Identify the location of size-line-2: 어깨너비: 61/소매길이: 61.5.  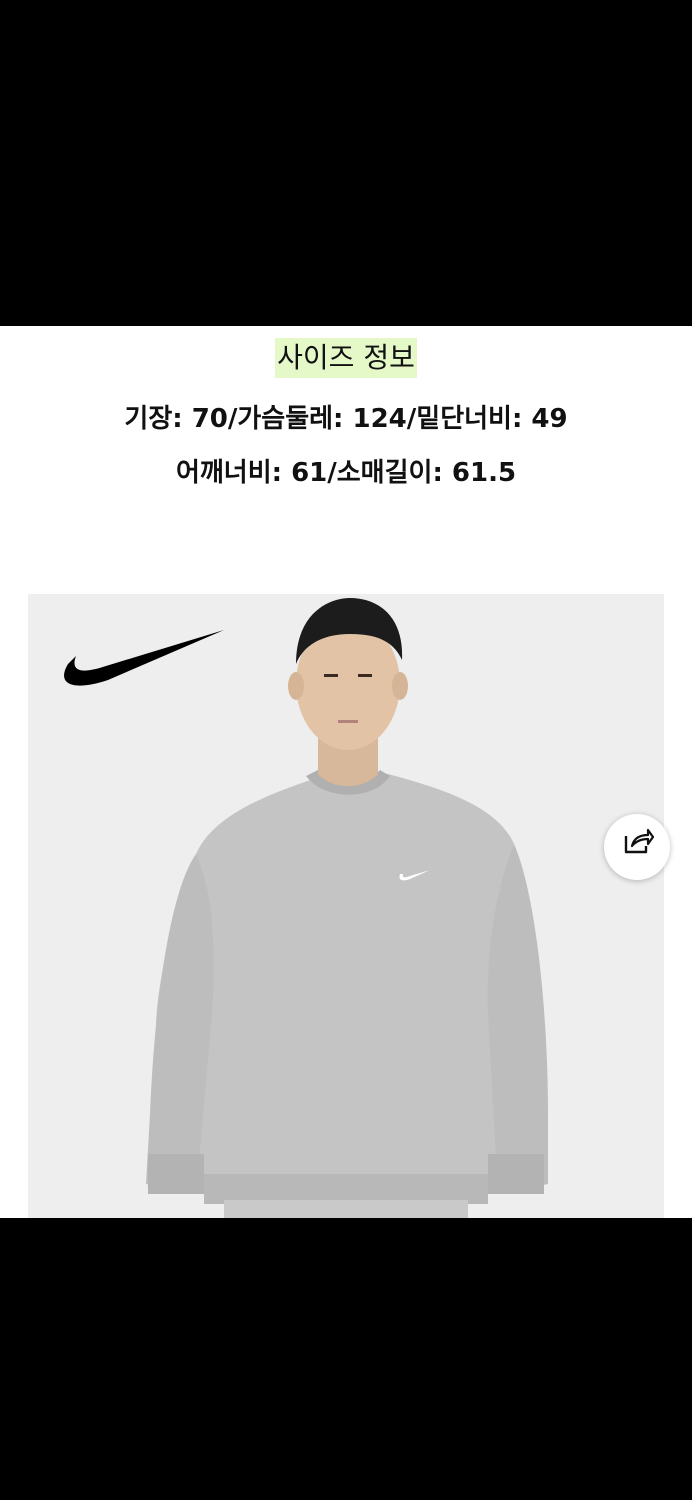
(346, 473).